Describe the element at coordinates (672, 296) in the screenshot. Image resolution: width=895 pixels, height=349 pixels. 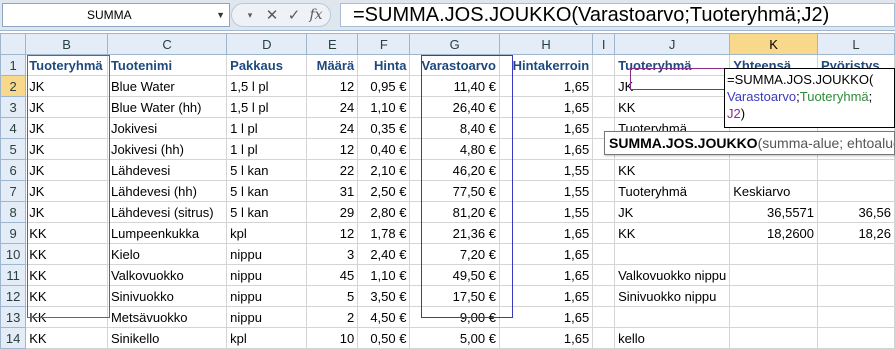
I see `cell-J12: Sinivuokko nippu` at that location.